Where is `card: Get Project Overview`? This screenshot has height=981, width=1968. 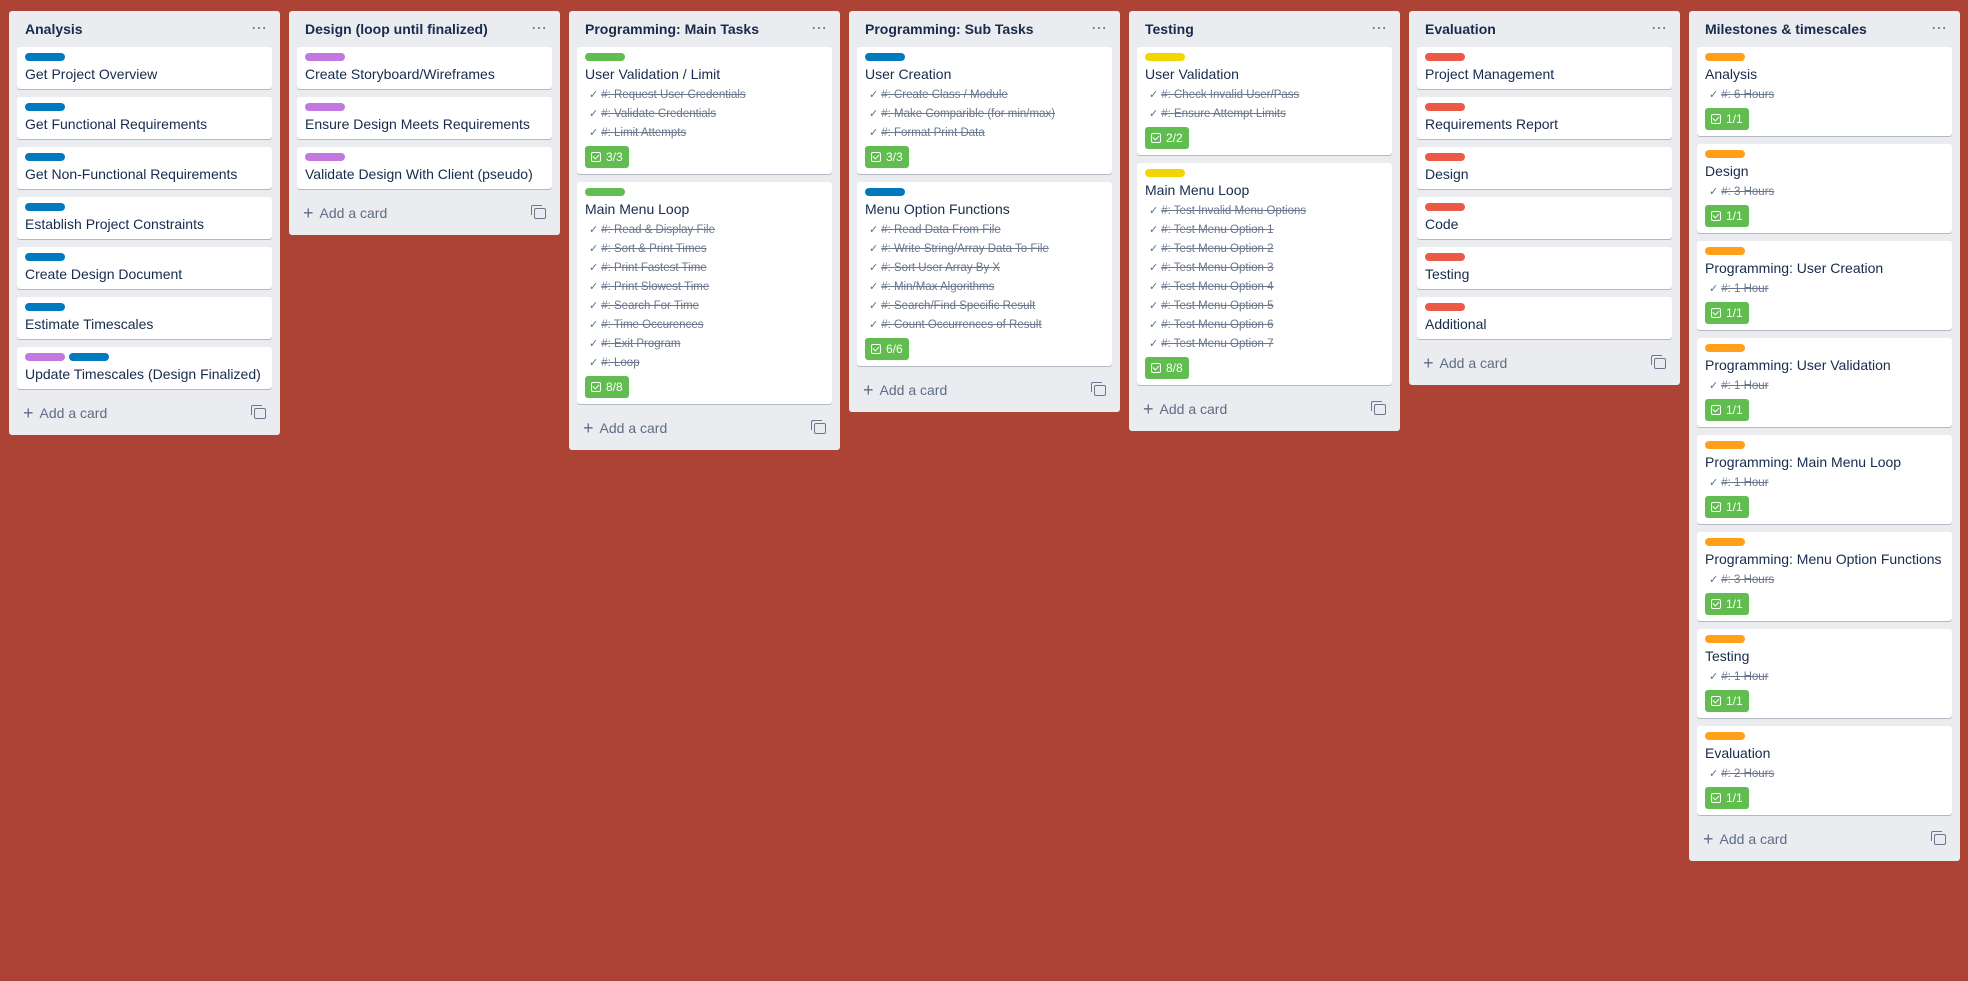 card: Get Project Overview is located at coordinates (144, 68).